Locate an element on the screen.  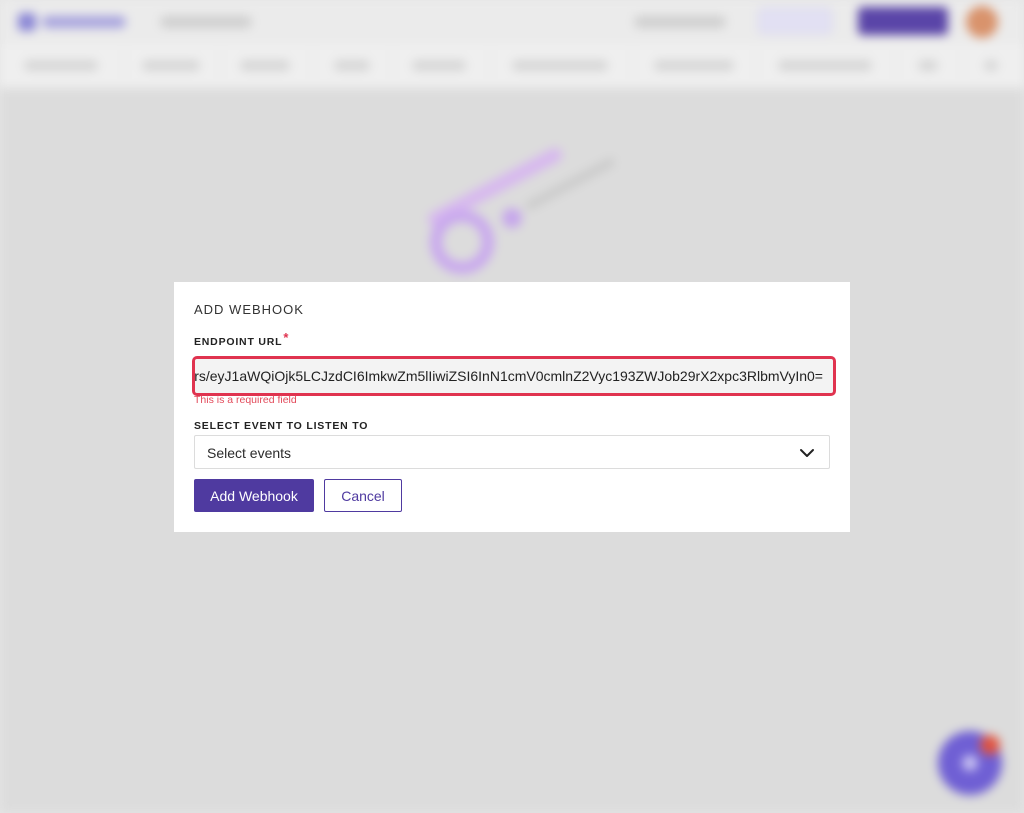
brand-logo is located at coordinates (72, 22).